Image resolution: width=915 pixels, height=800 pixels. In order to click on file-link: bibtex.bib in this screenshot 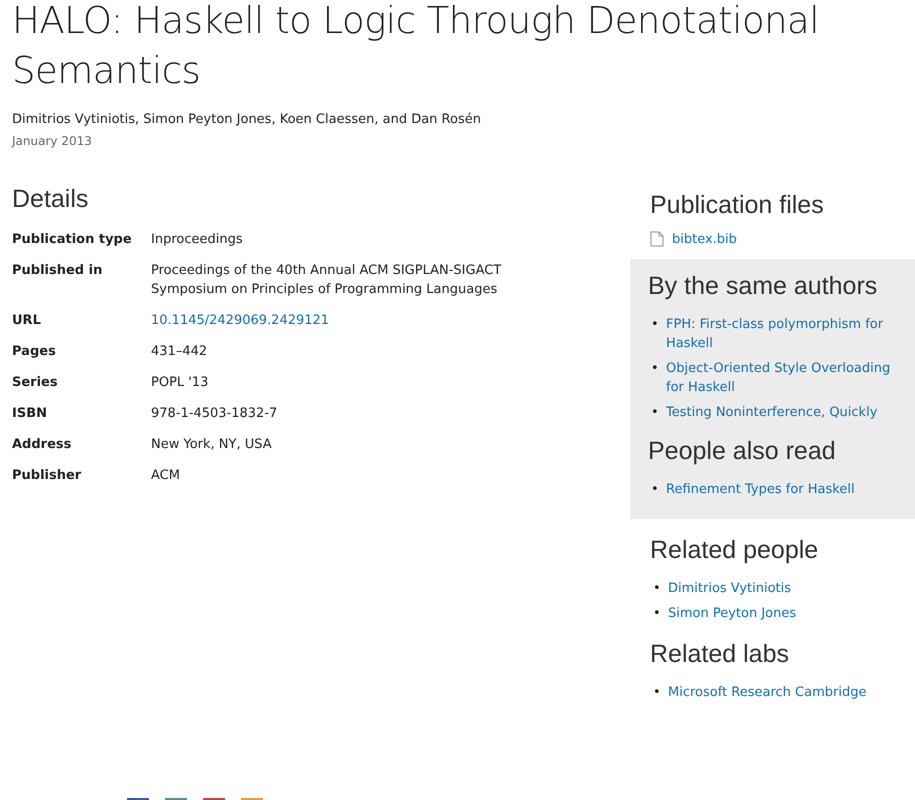, I will do `click(704, 239)`.